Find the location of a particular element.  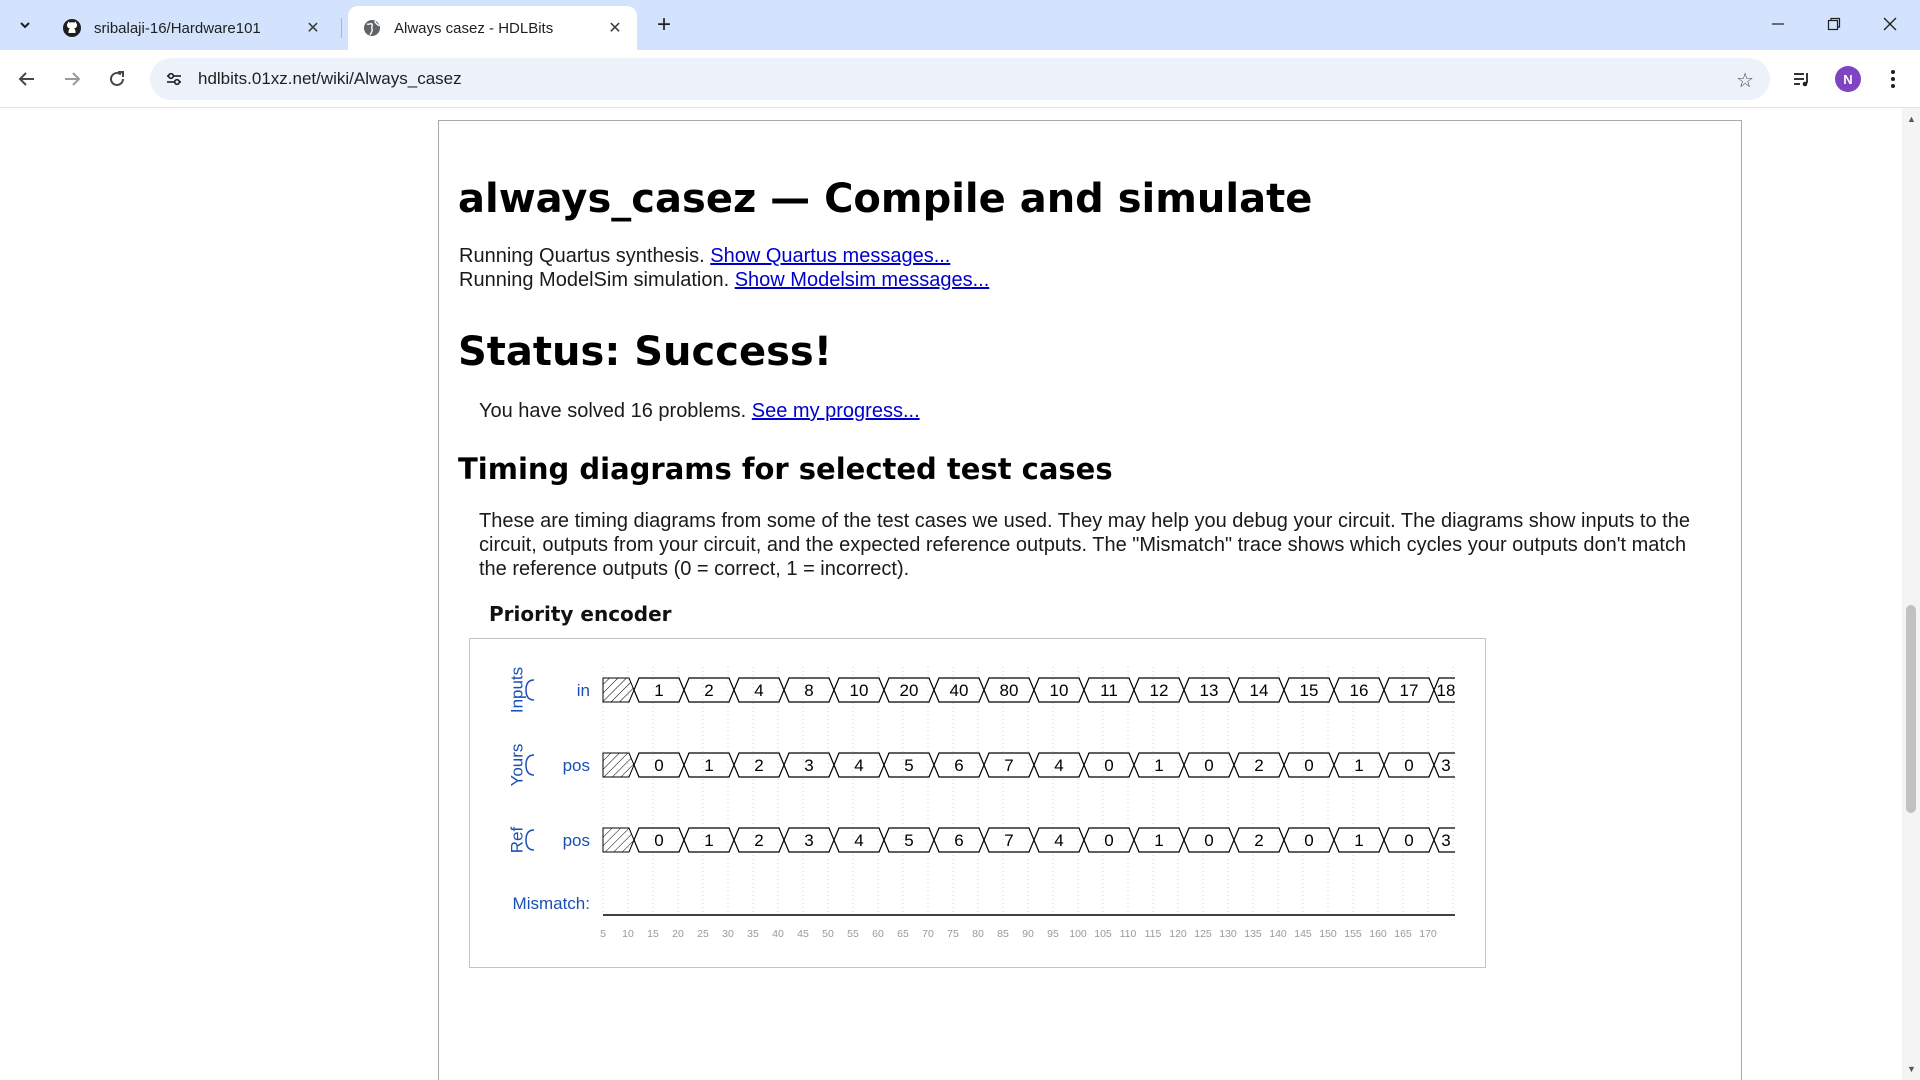

time-tick-label: 25 is located at coordinates (703, 934).